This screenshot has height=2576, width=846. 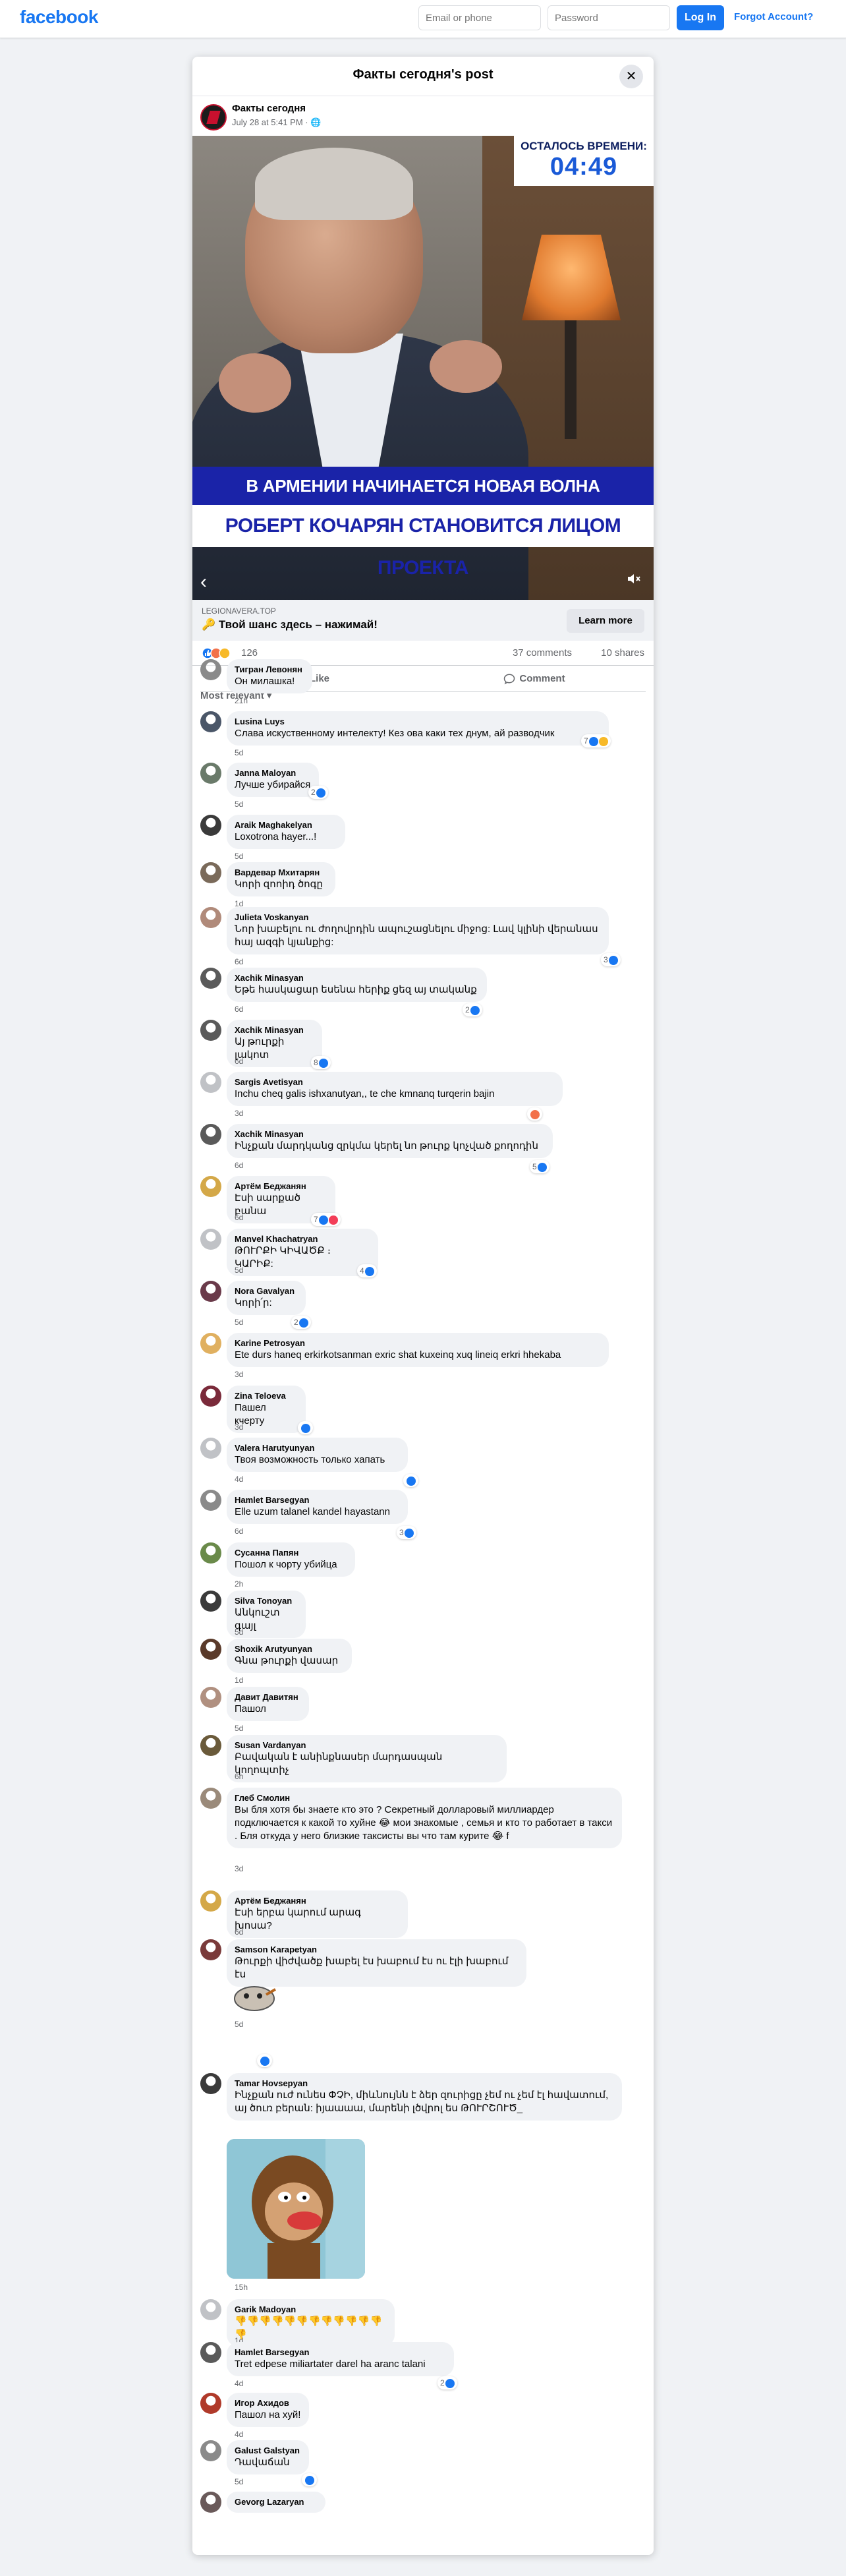 I want to click on commenter-name: Shoxik Arutyunyan, so click(x=289, y=1649).